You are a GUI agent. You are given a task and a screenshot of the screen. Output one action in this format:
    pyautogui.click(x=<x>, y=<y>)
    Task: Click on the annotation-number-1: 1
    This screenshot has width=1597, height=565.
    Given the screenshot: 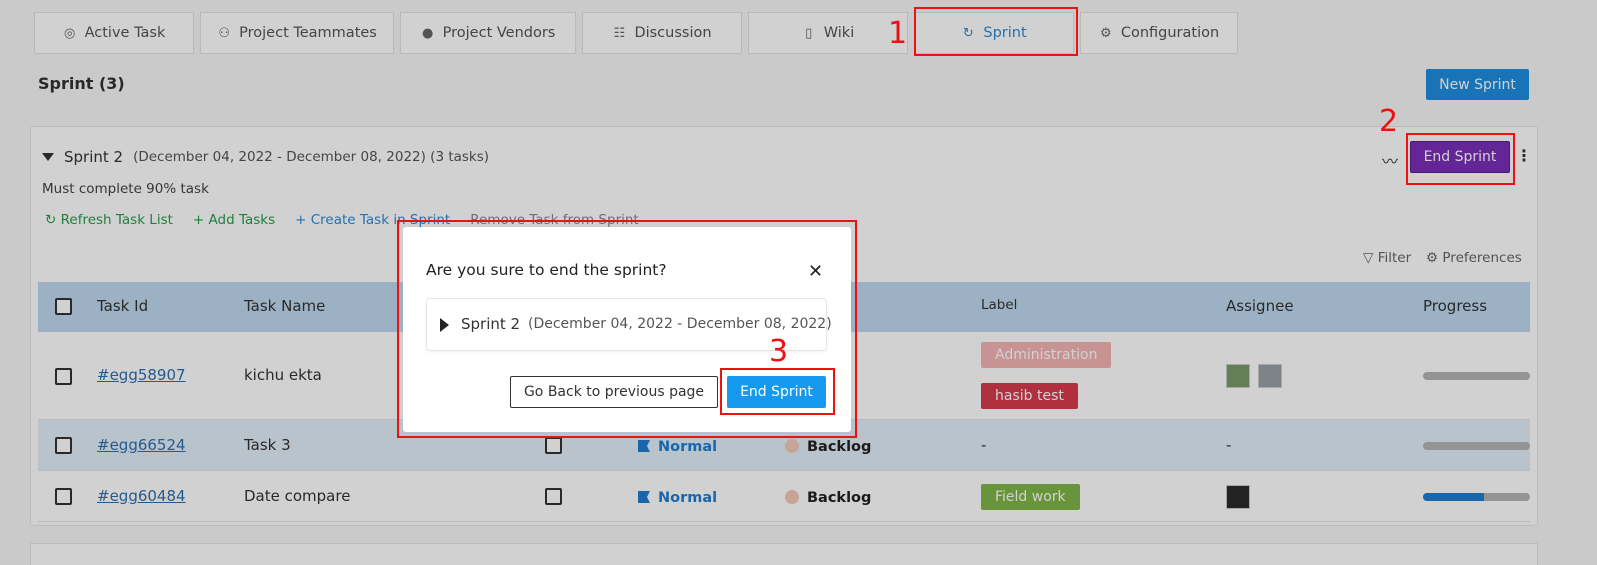 What is the action you would take?
    pyautogui.click(x=898, y=33)
    